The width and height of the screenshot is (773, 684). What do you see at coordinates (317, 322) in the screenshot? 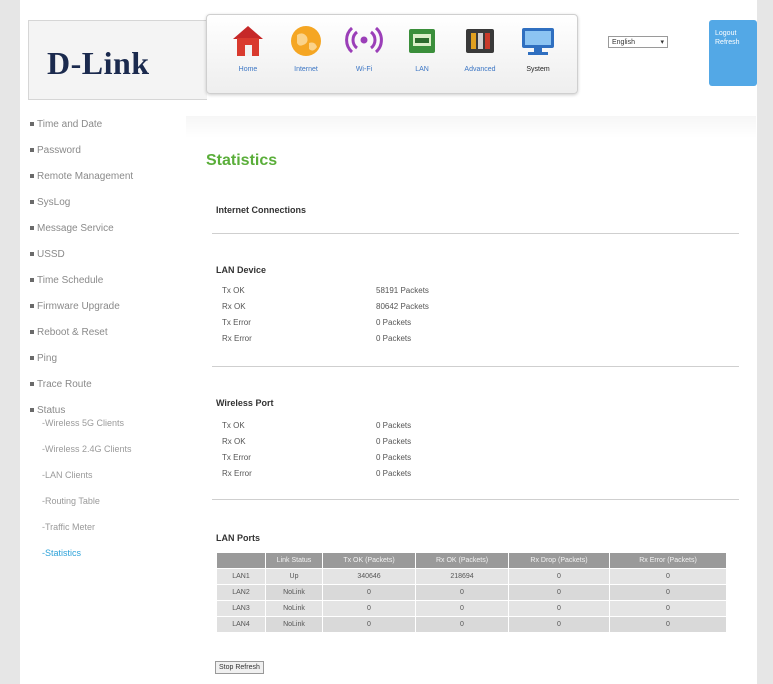
I see `lan-device-row: Tx Error 0 Packets` at bounding box center [317, 322].